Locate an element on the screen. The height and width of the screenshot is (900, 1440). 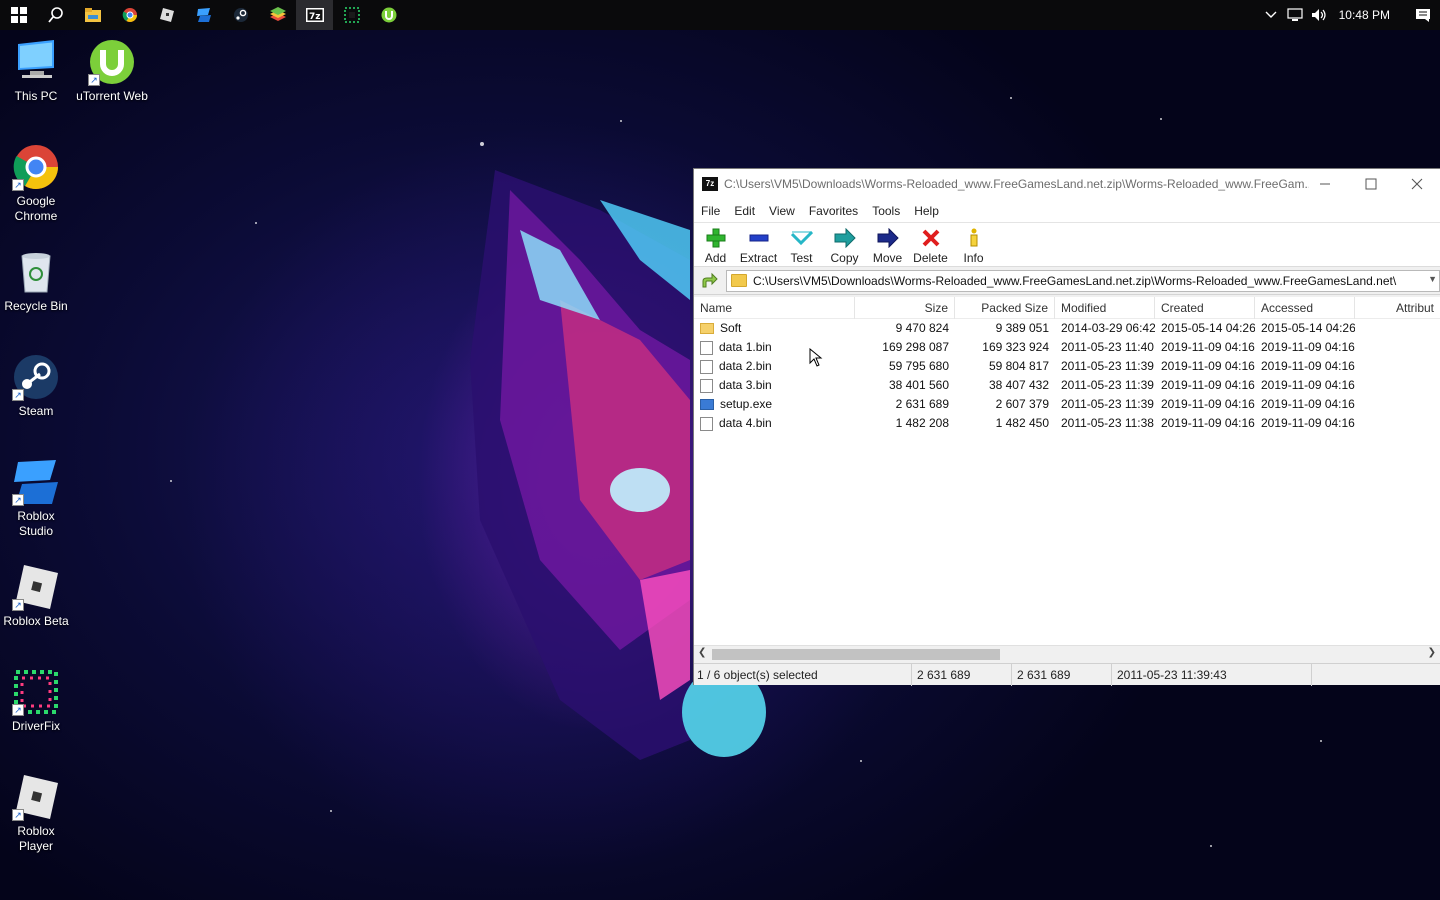
steam-icon: ↗ is located at coordinates (36, 377).